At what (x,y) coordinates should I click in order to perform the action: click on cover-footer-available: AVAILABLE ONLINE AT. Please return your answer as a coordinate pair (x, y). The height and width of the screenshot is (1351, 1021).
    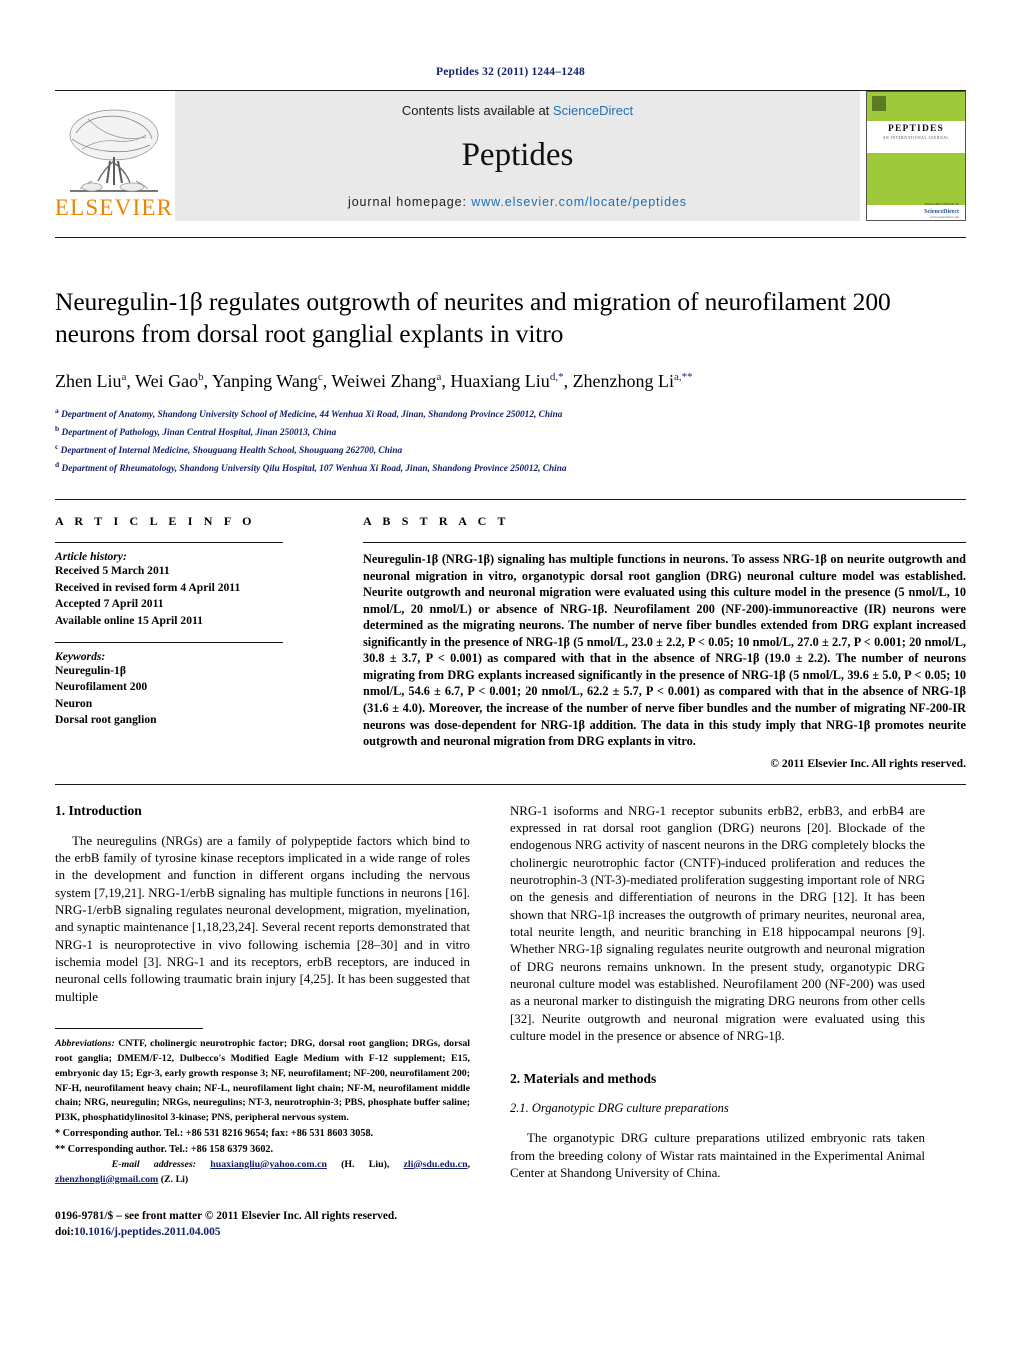
    Looking at the image, I should click on (941, 204).